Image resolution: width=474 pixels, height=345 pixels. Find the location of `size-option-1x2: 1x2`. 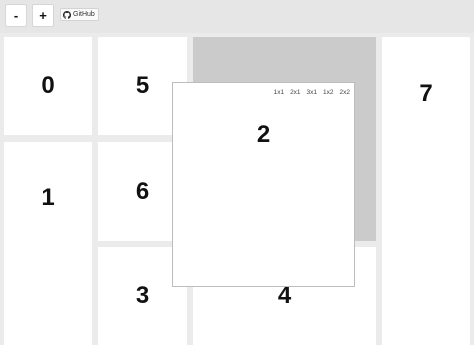

size-option-1x2: 1x2 is located at coordinates (328, 92).